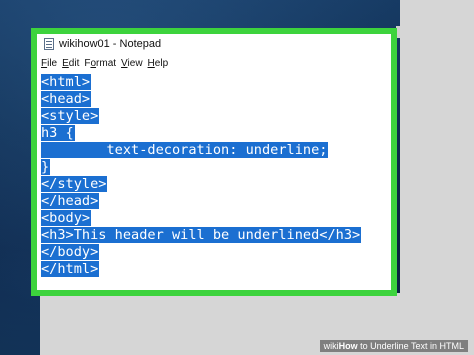  Describe the element at coordinates (410, 346) in the screenshot. I see `watermark-text: to Underline Text in HTML` at that location.